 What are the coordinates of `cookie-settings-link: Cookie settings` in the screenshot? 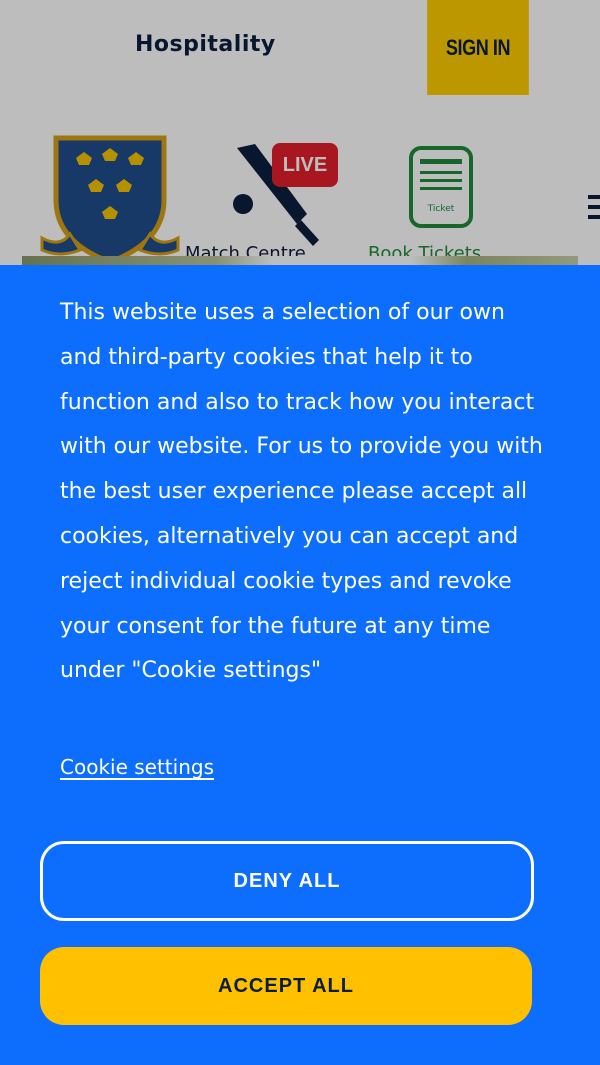 It's located at (137, 767).